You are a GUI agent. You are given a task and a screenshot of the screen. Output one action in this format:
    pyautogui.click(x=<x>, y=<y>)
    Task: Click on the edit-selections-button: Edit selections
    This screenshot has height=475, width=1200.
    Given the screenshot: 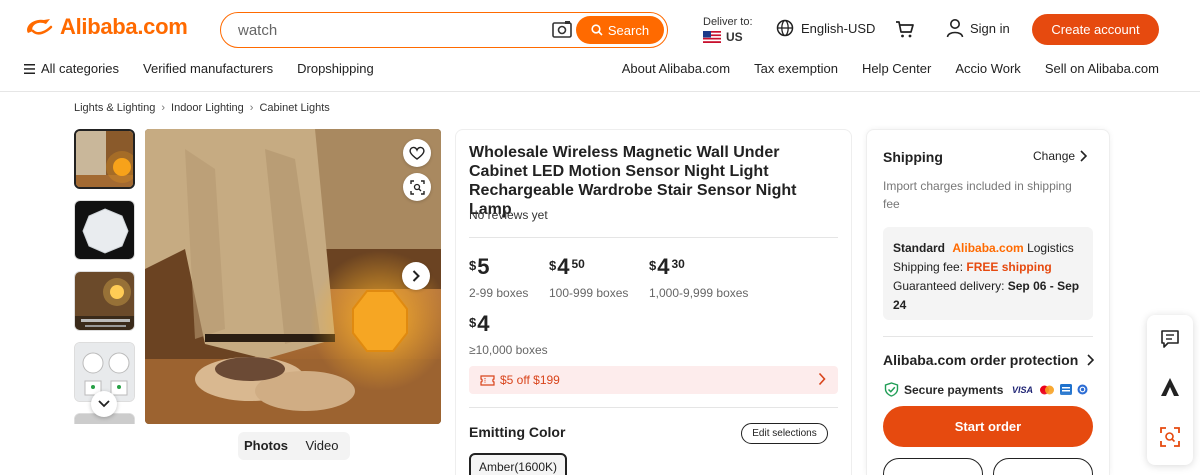 What is the action you would take?
    pyautogui.click(x=784, y=433)
    